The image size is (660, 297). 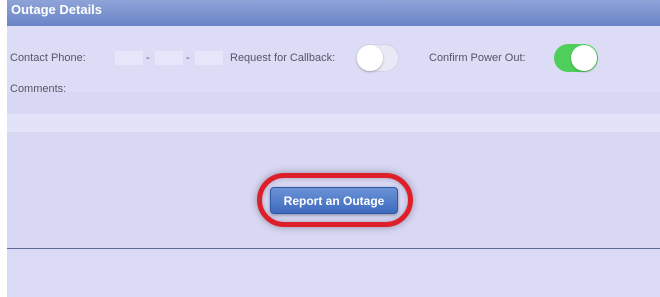 What do you see at coordinates (283, 58) in the screenshot?
I see `callback-label: Request for Callback:` at bounding box center [283, 58].